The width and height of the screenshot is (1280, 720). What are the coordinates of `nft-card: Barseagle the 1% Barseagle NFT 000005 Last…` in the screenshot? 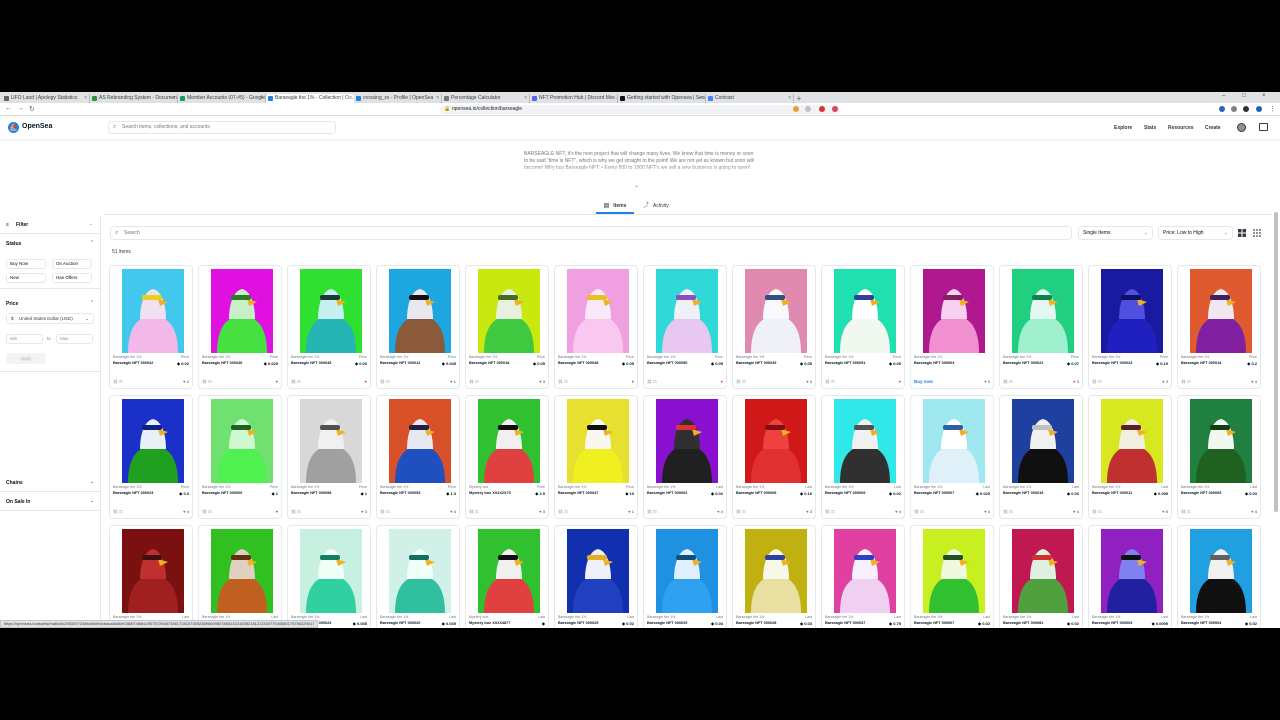 It's located at (1219, 457).